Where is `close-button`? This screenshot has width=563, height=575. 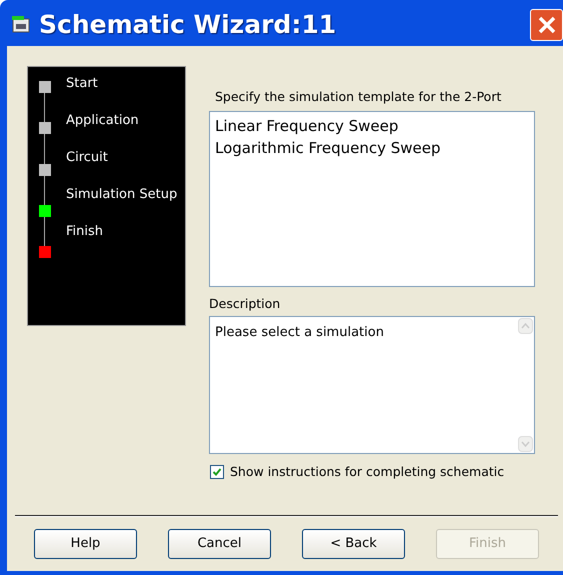
close-button is located at coordinates (546, 25).